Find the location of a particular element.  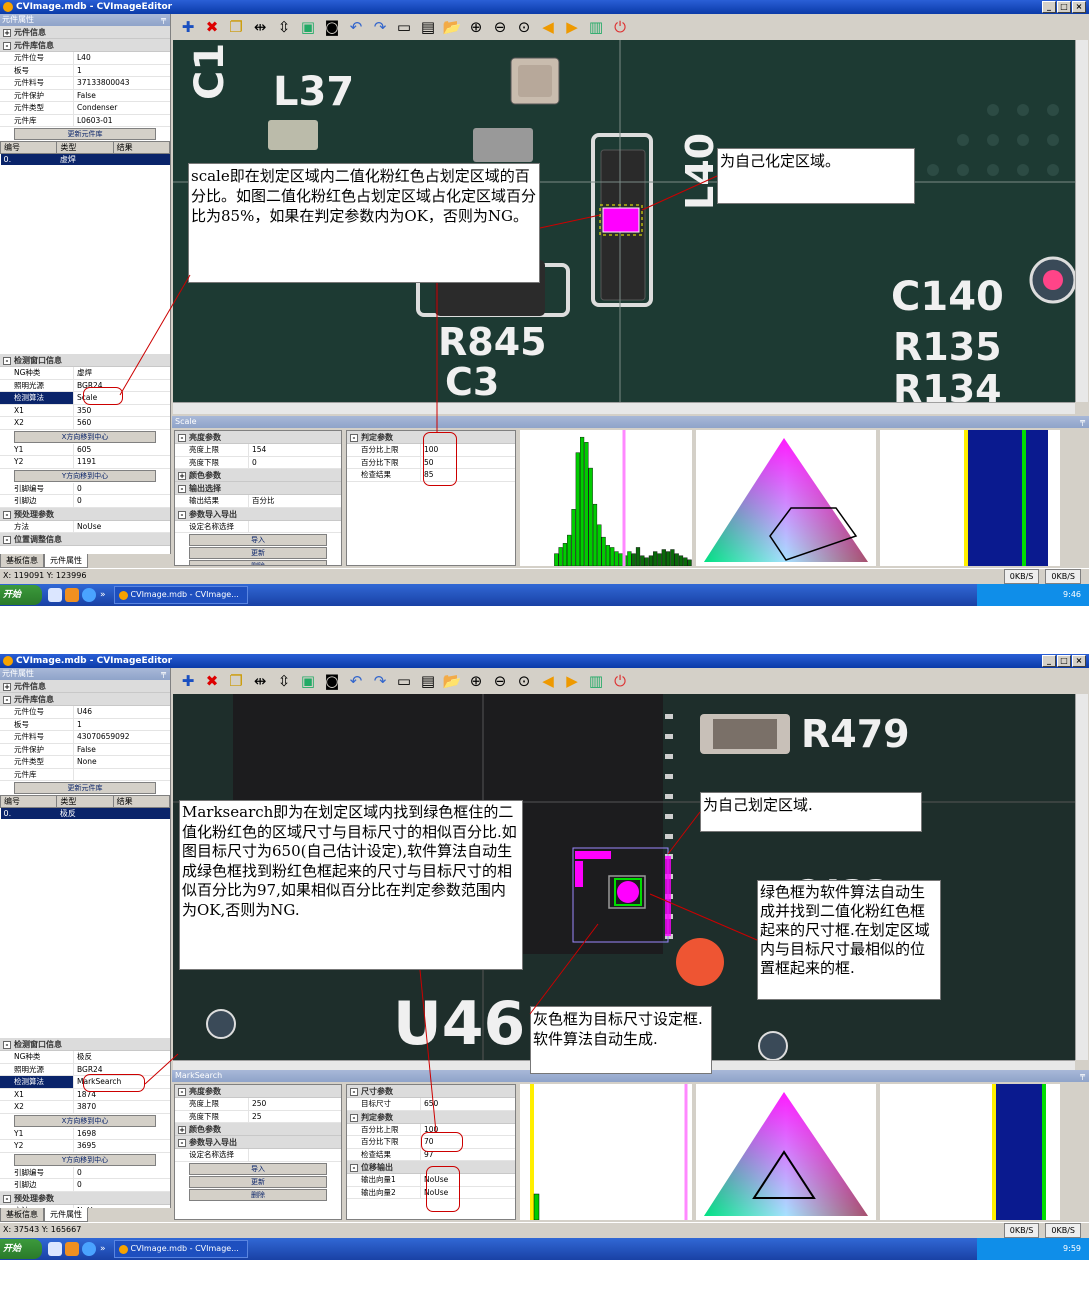

prop-value: 1 is located at coordinates (122, 71).